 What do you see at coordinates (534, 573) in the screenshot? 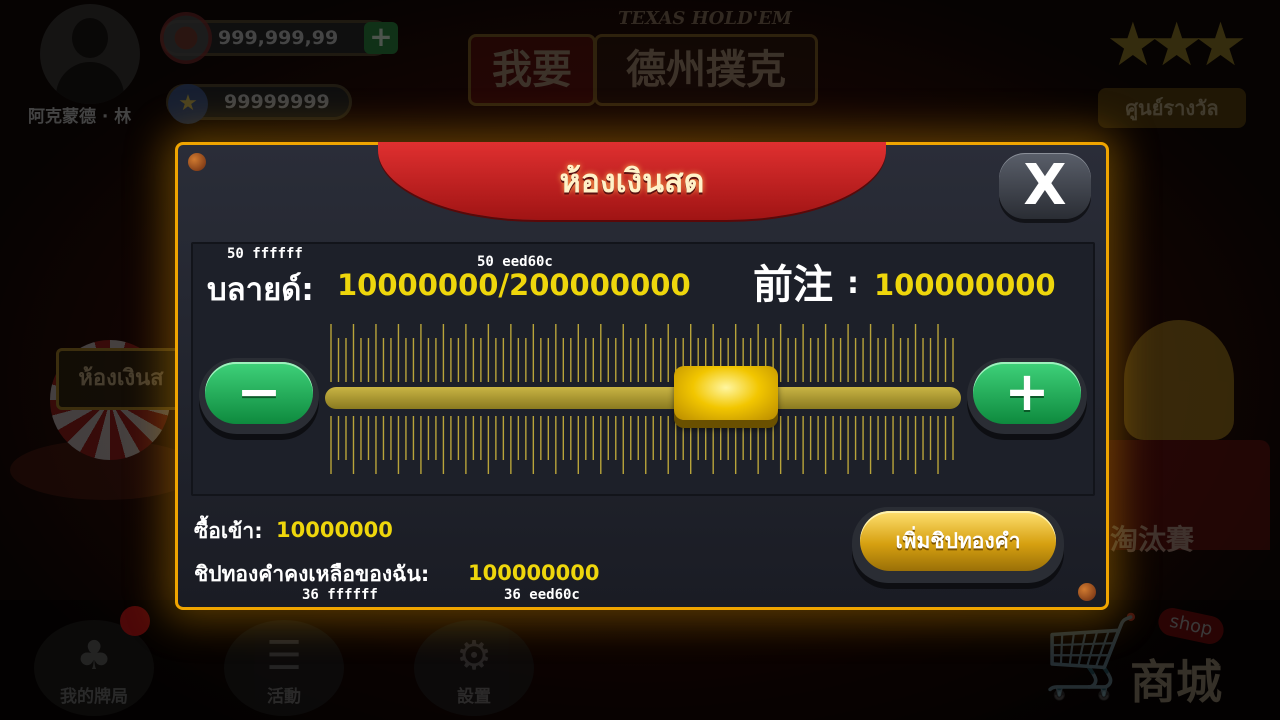
I see `remaining-gold-value: 100000000` at bounding box center [534, 573].